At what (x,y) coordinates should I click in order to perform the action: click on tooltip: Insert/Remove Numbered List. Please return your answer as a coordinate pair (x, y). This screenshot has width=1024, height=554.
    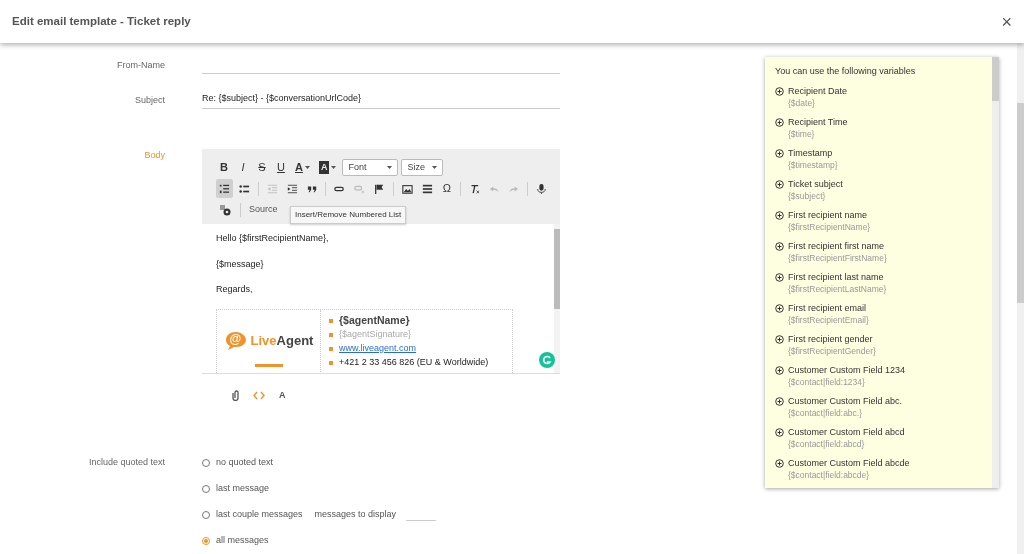
    Looking at the image, I should click on (348, 215).